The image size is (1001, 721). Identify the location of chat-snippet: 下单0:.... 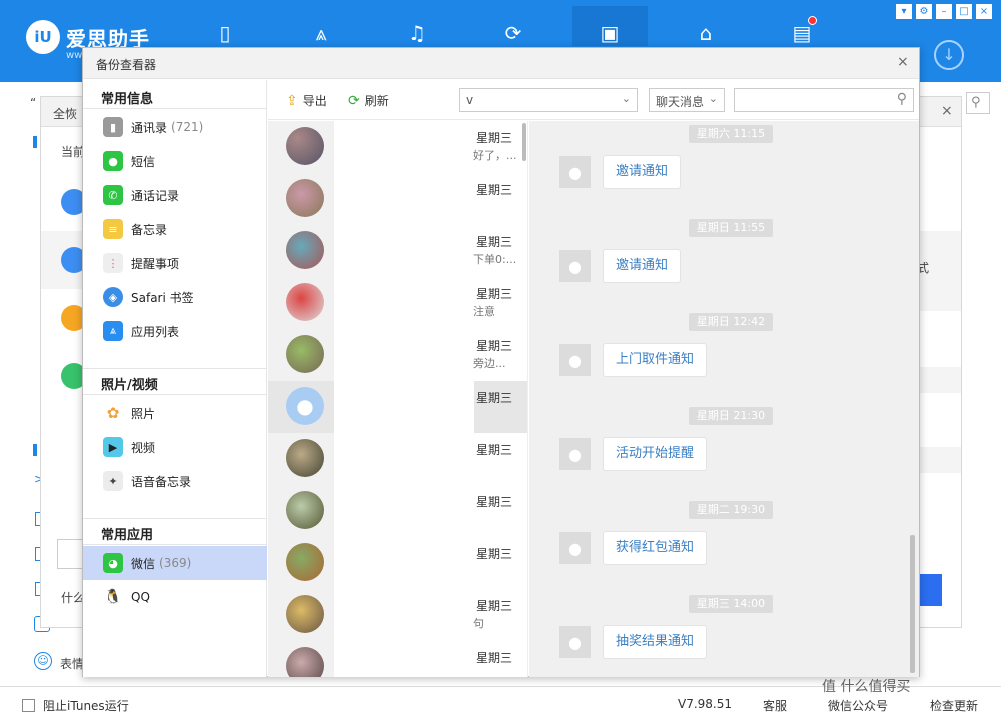
(495, 259).